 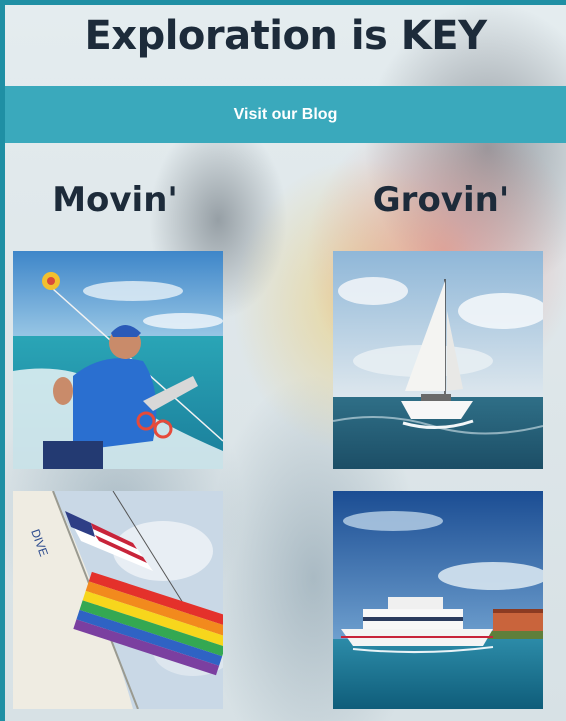 I want to click on visit-blog-button: Visit our Blog, so click(x=285, y=114).